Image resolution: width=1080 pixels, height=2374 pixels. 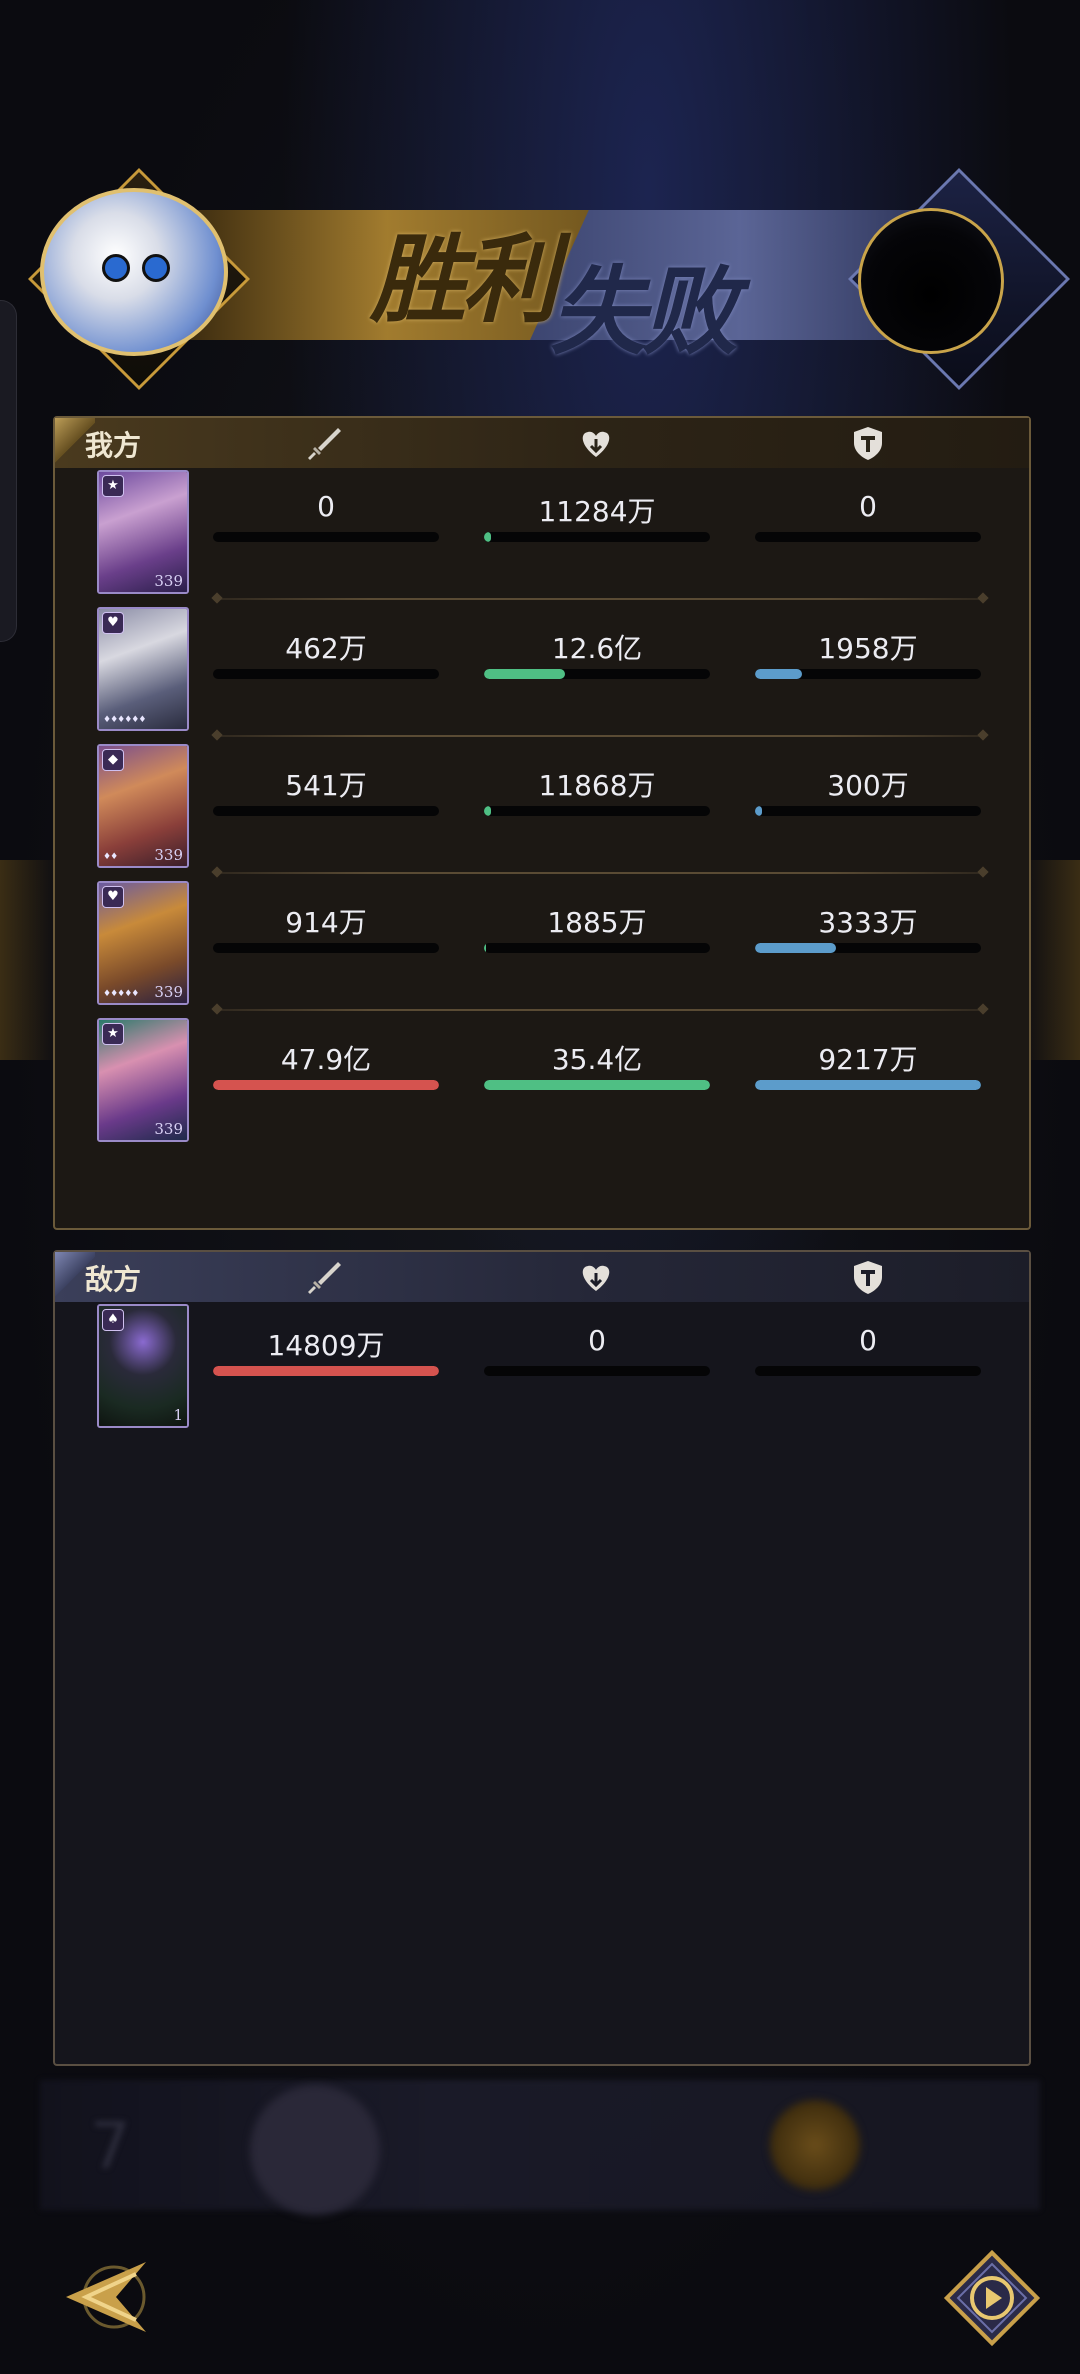 What do you see at coordinates (540, 2145) in the screenshot?
I see `background-blurred-bar` at bounding box center [540, 2145].